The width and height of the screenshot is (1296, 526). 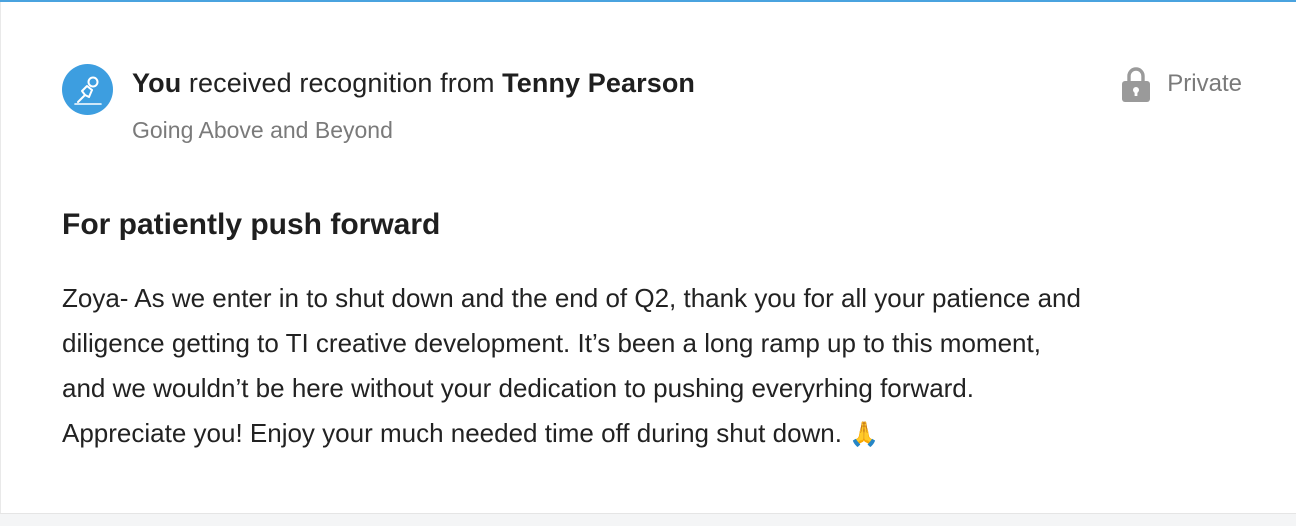 I want to click on privacy-indicator: Private, so click(x=1181, y=84).